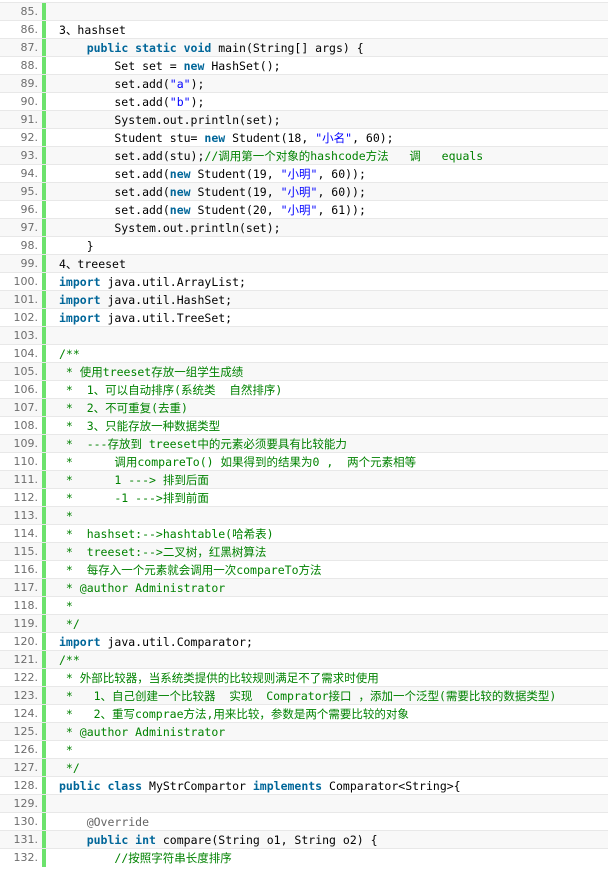 Image resolution: width=608 pixels, height=871 pixels. Describe the element at coordinates (26, 425) in the screenshot. I see `line-number: 108.` at that location.